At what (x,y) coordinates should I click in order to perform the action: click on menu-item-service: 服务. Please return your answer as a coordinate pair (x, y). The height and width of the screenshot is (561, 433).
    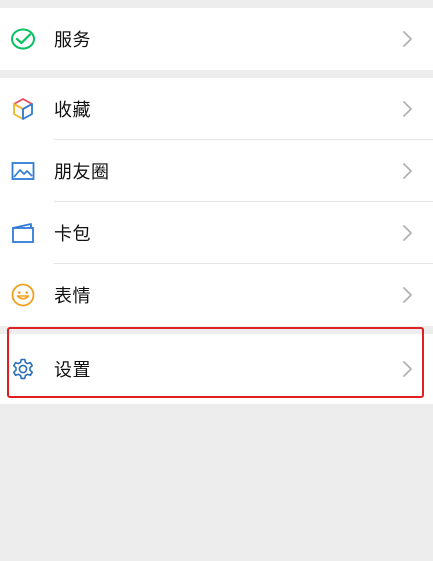
    Looking at the image, I should click on (216, 39).